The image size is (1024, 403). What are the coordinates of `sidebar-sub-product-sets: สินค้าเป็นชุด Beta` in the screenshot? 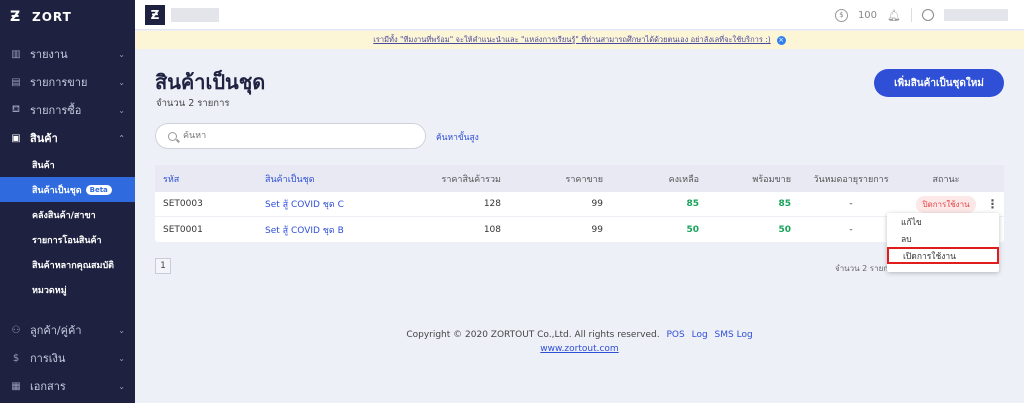 It's located at (67, 189).